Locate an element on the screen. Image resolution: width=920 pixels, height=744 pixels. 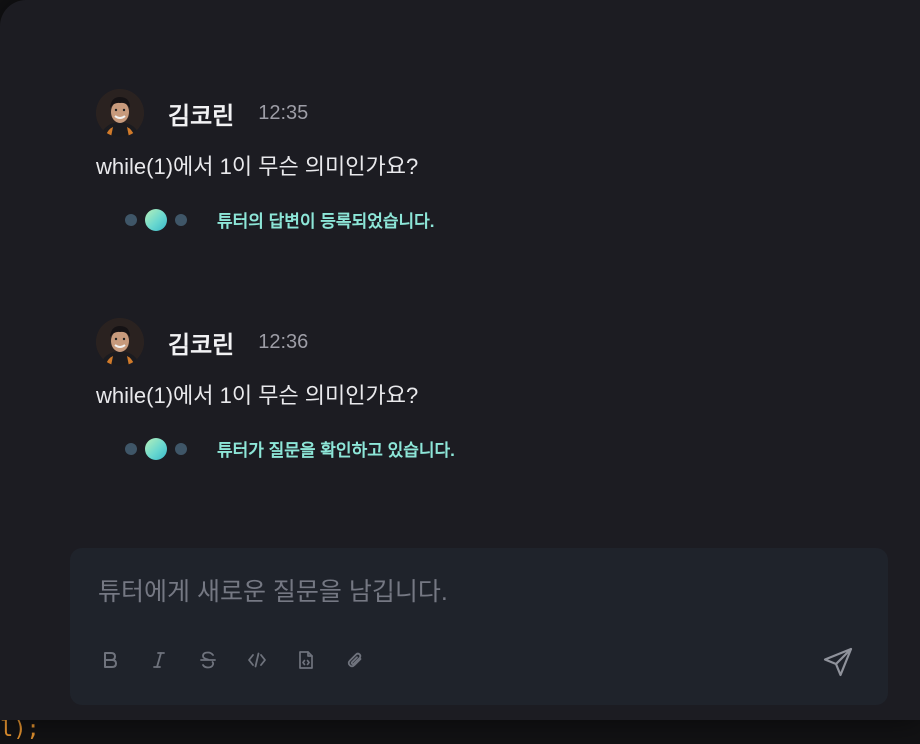
attachment-icon is located at coordinates (355, 660).